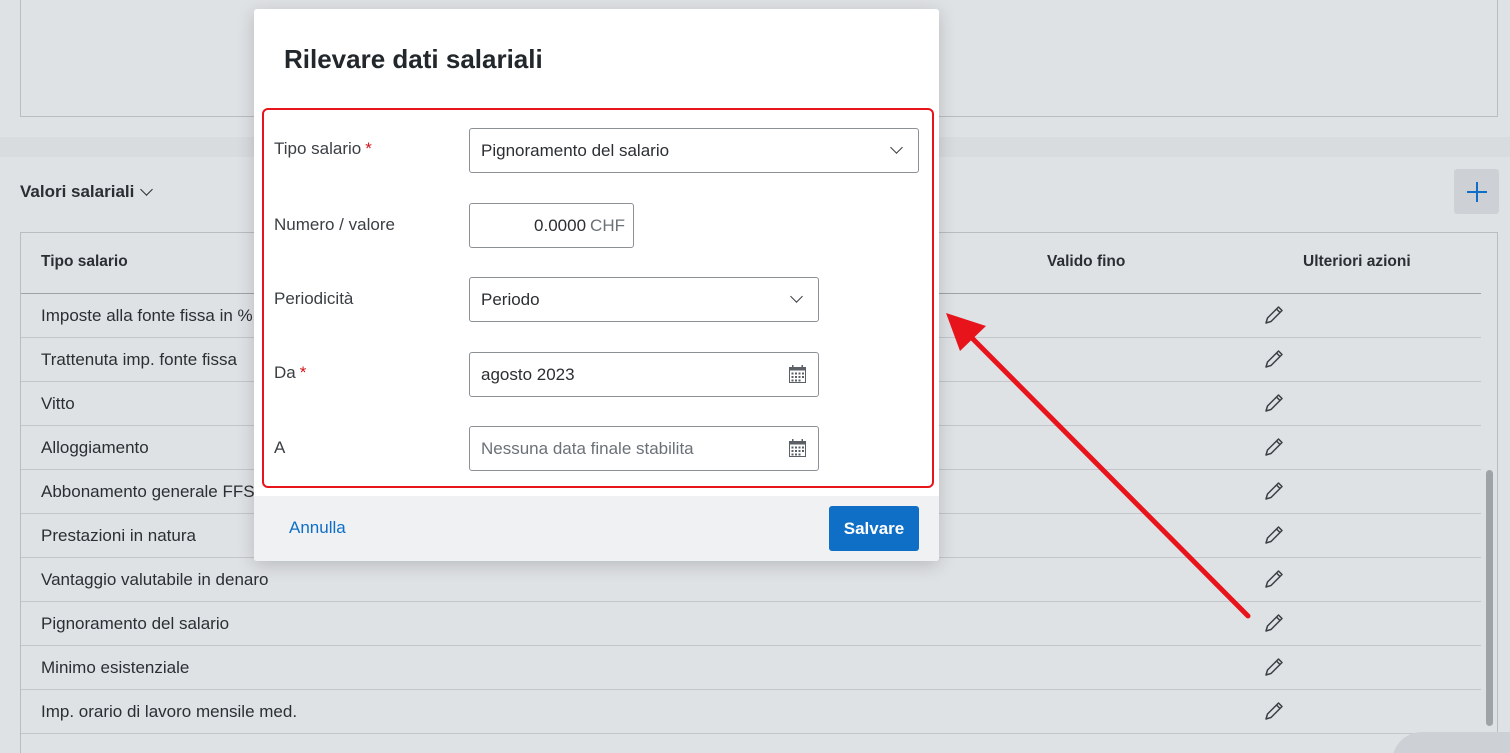  What do you see at coordinates (751, 580) in the screenshot?
I see `table-row: Vantaggio valutabile in denaro` at bounding box center [751, 580].